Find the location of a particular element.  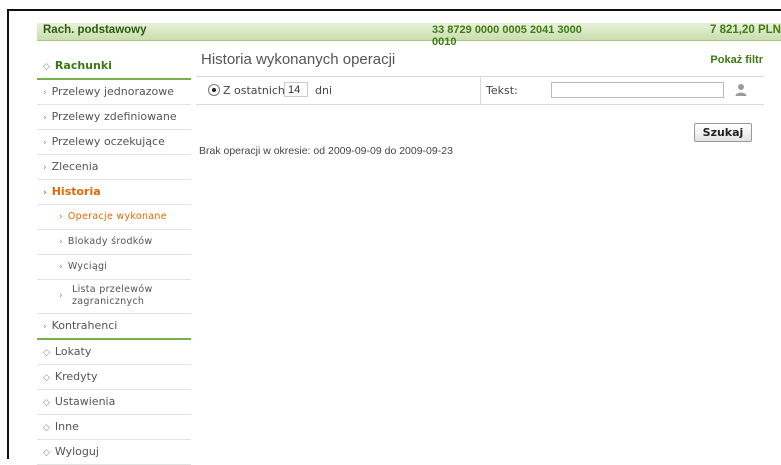

sidebar-item-historia: › Historia is located at coordinates (114, 192).